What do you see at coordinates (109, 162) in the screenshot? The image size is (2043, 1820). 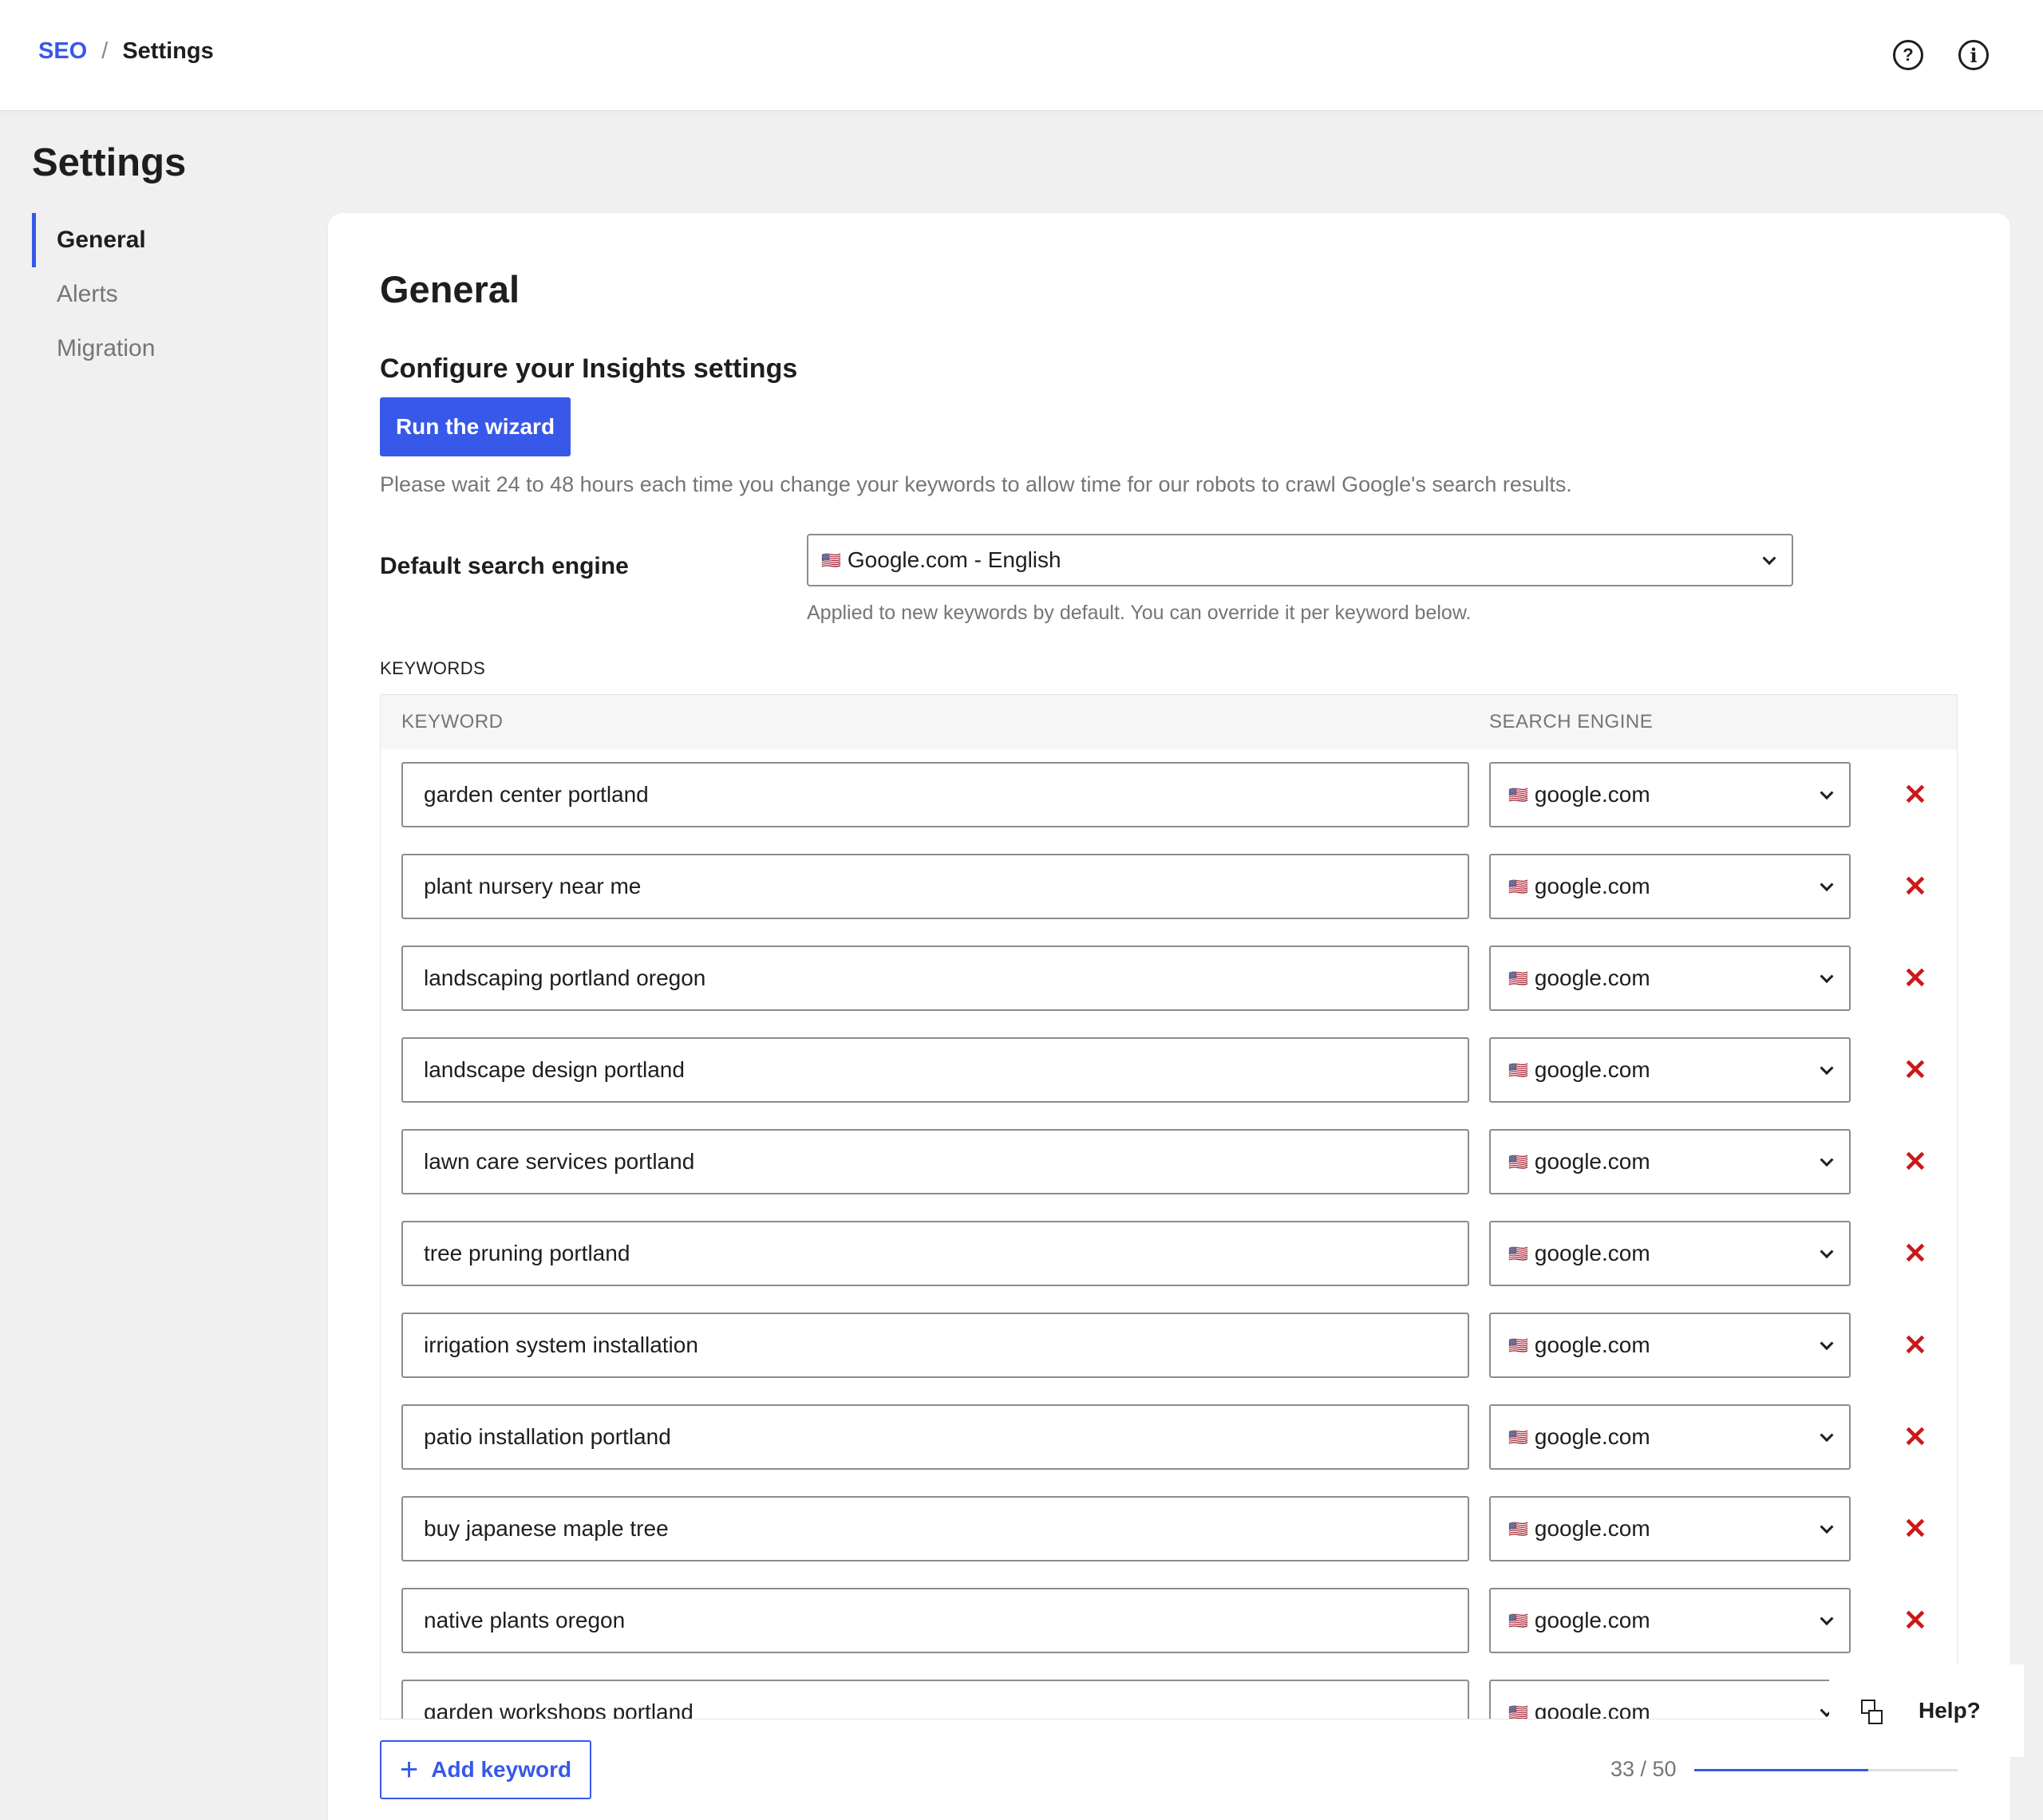 I see `page-title: Settings` at bounding box center [109, 162].